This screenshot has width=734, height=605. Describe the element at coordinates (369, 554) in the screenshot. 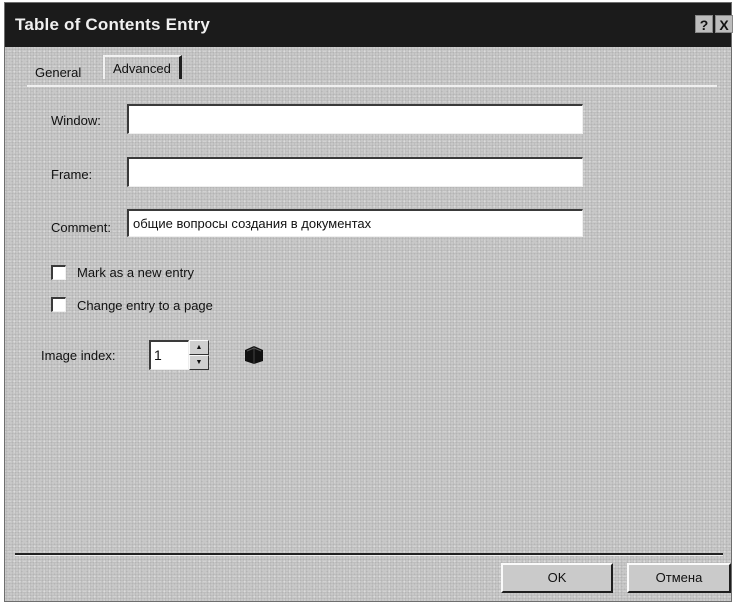

I see `button-separator` at that location.